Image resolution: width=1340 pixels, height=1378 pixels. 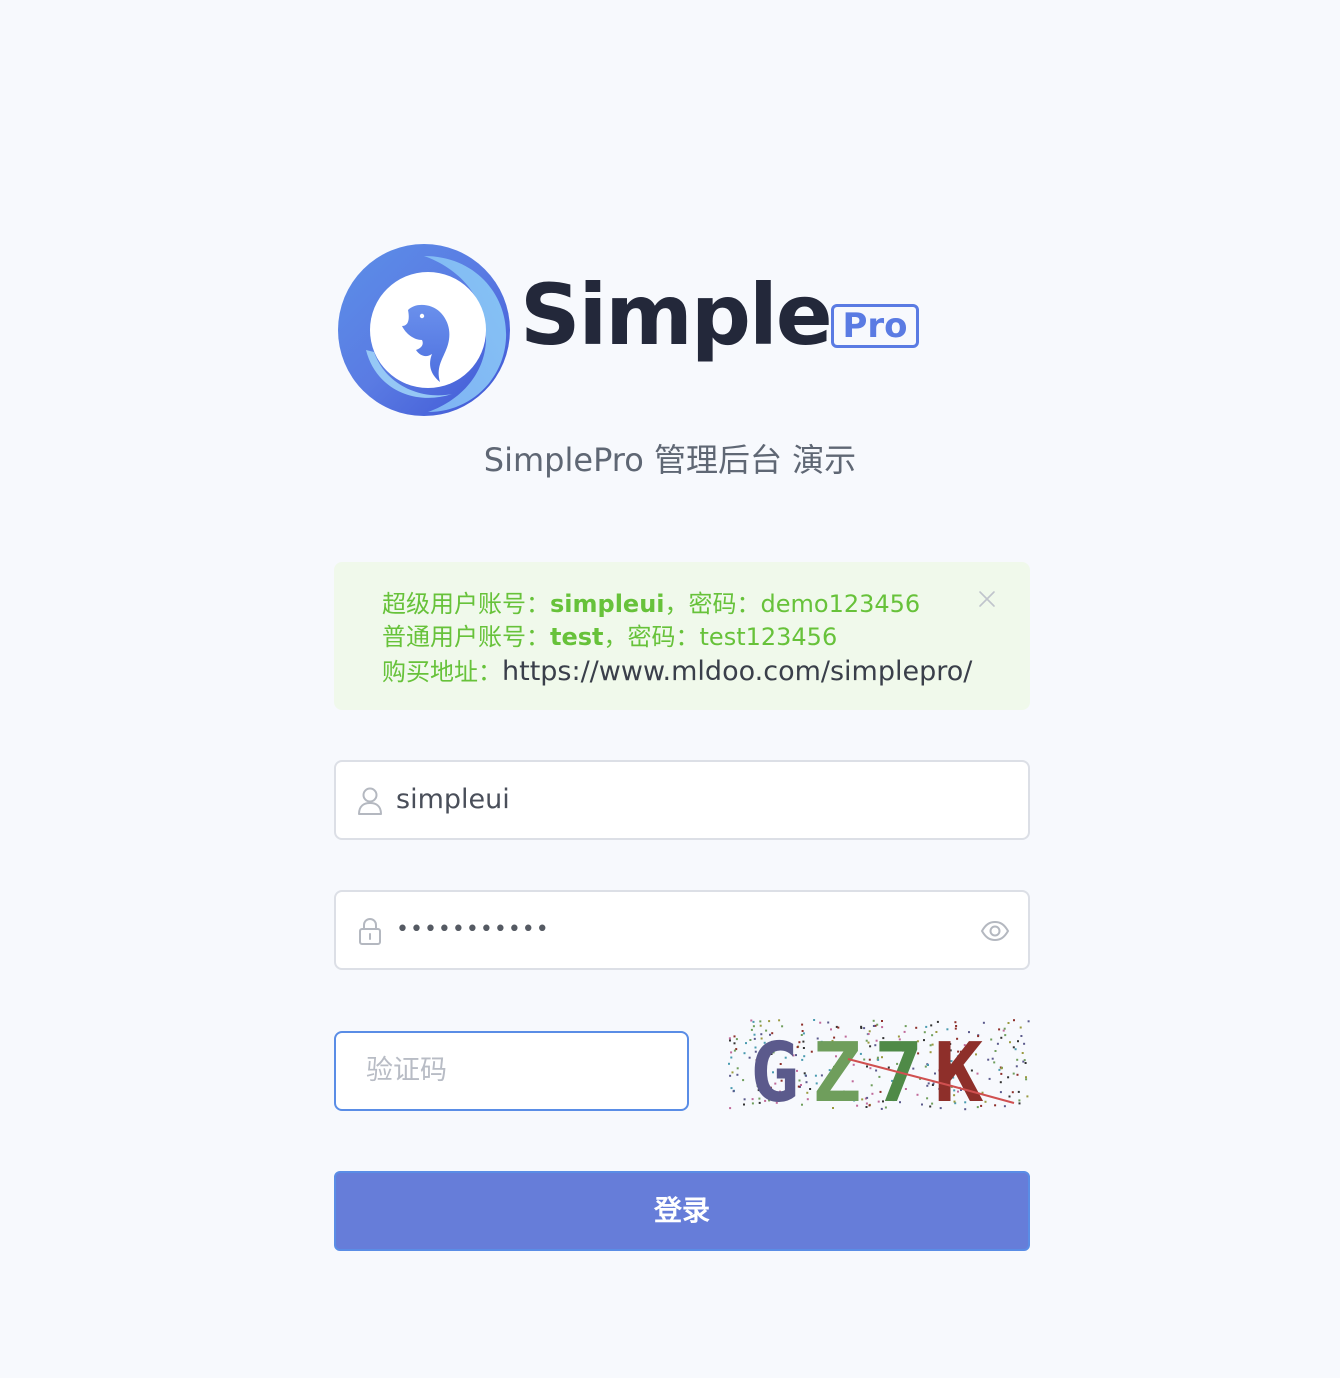 I want to click on captcha-image: G Z 7 K, so click(x=879, y=1065).